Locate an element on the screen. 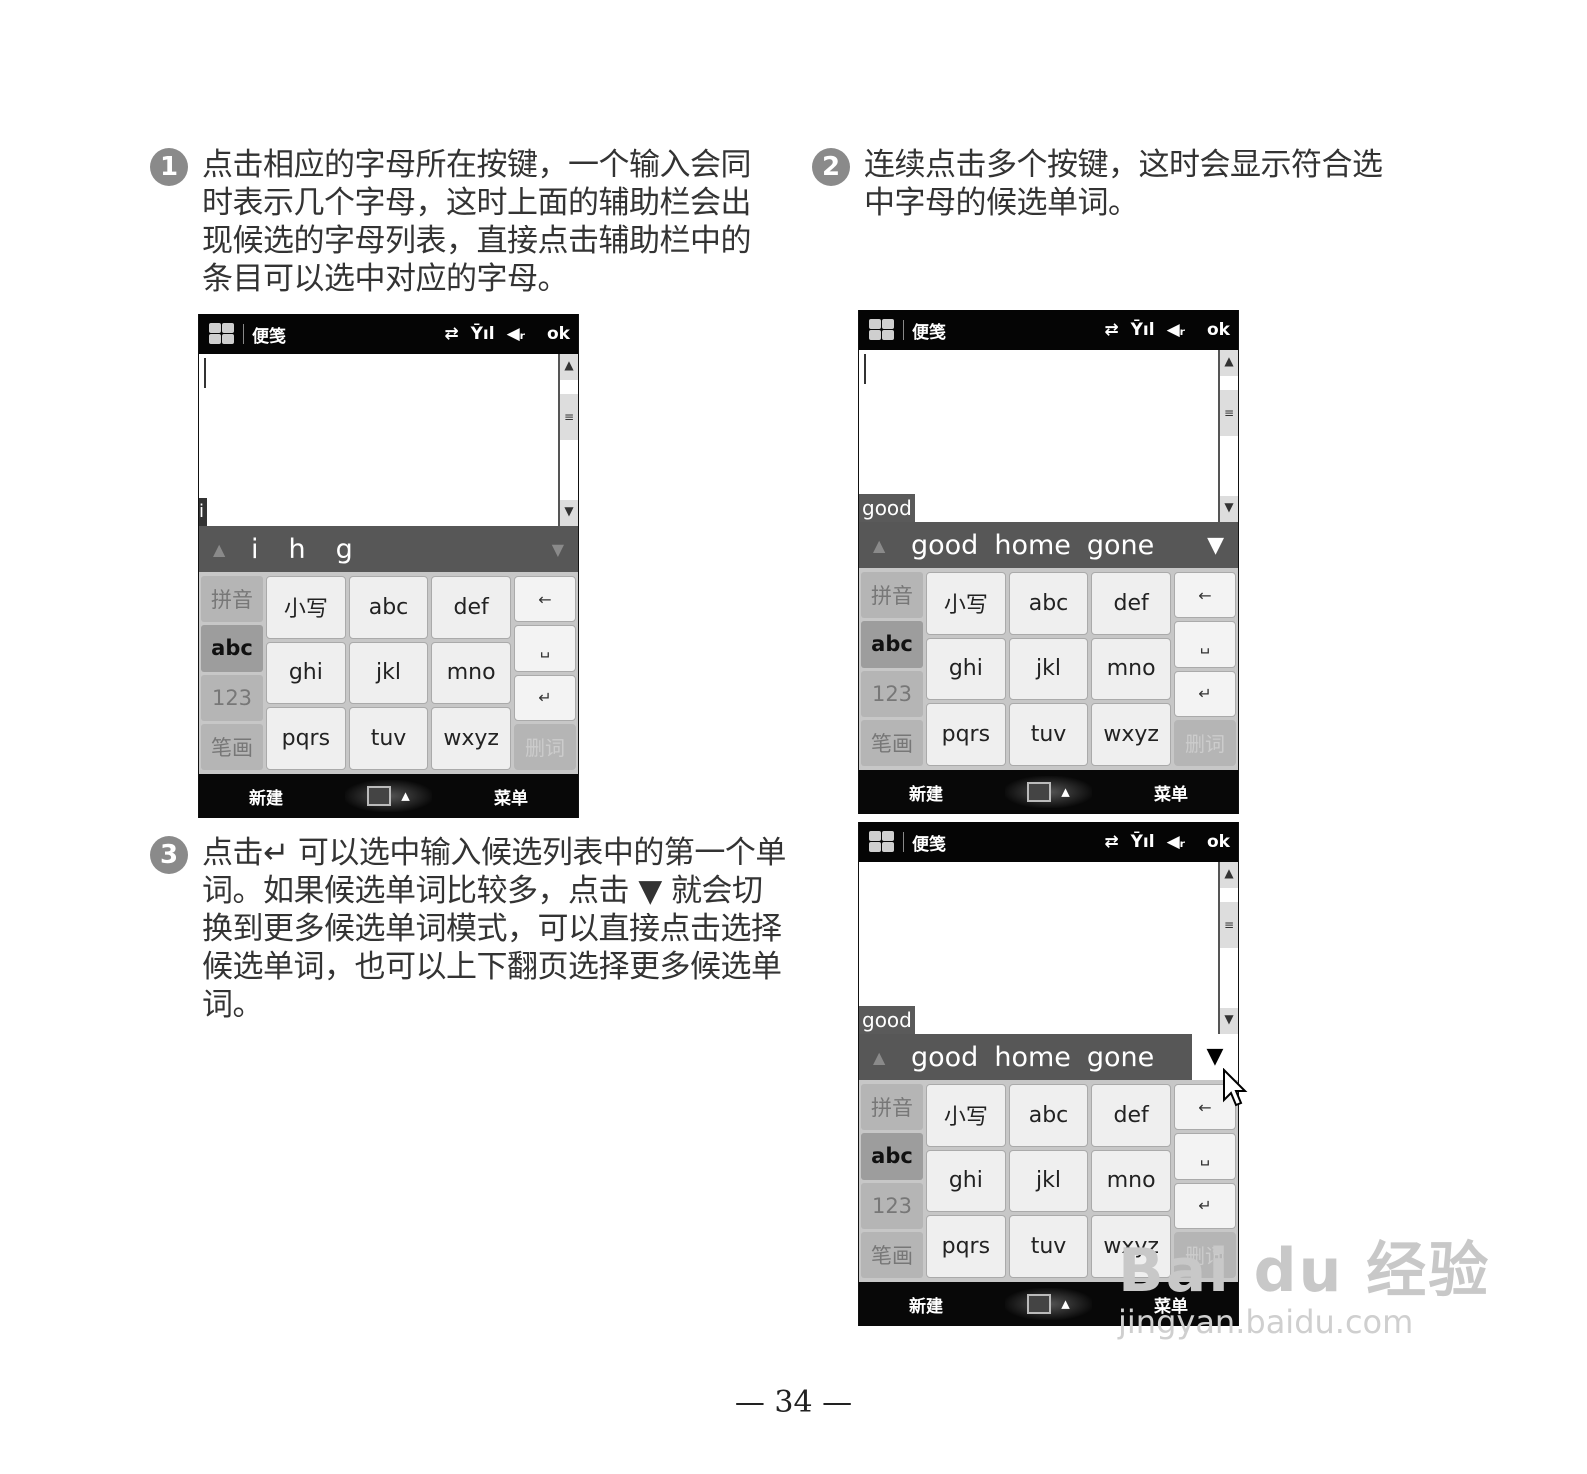 Image resolution: width=1587 pixels, height=1474 pixels. candidate-list: good home gone is located at coordinates (1064, 1057).